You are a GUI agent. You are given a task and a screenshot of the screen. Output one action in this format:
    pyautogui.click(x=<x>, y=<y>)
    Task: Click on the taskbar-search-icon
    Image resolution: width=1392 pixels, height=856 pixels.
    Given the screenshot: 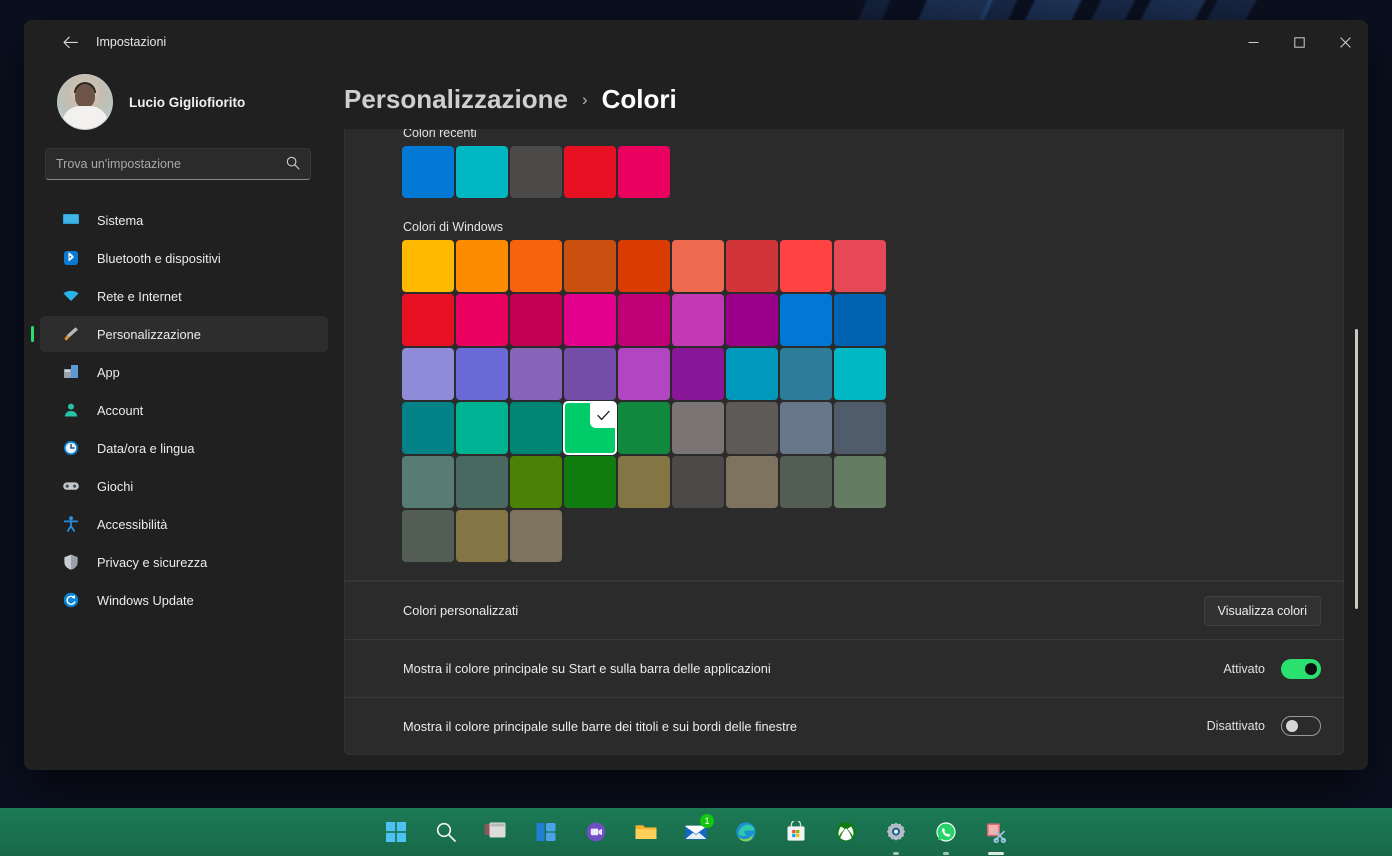 What is the action you would take?
    pyautogui.click(x=446, y=832)
    